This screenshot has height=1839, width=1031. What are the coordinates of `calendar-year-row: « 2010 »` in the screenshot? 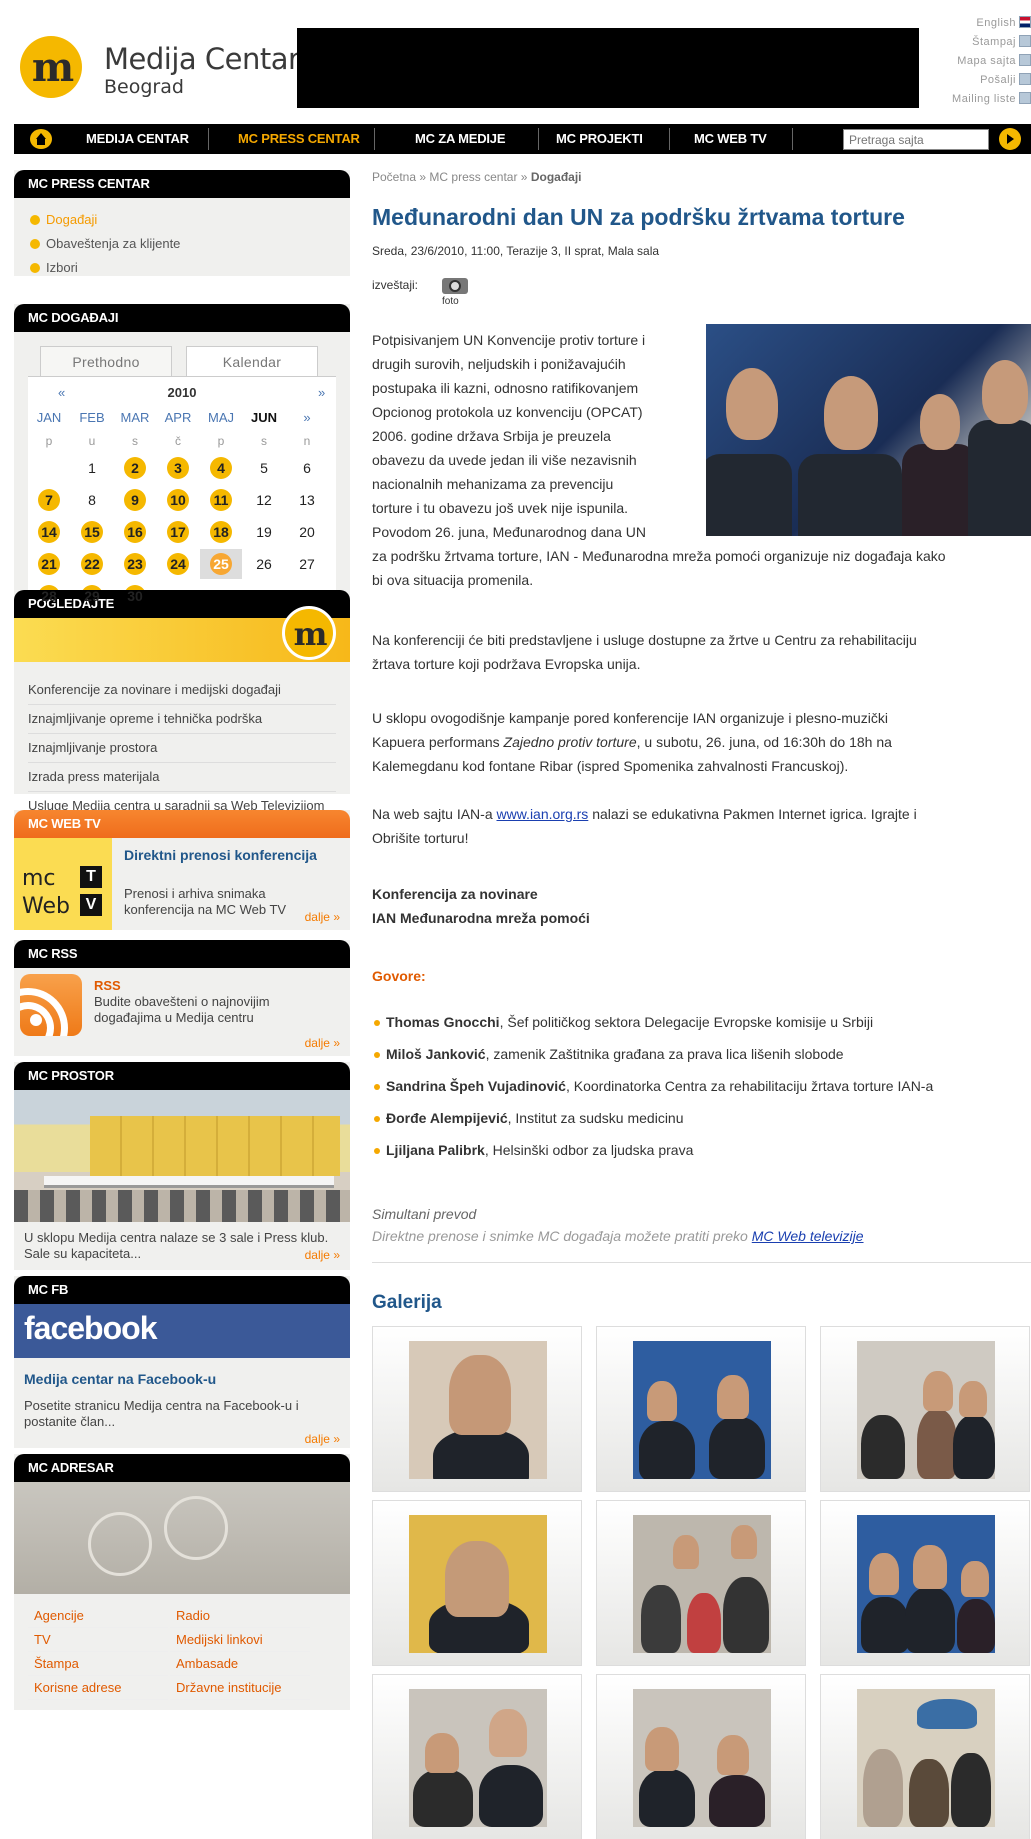 It's located at (182, 395).